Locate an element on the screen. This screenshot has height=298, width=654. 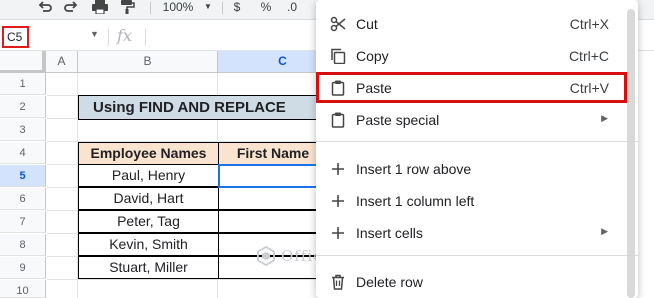
employee-name-cell: Stuart, Miller is located at coordinates (148, 267).